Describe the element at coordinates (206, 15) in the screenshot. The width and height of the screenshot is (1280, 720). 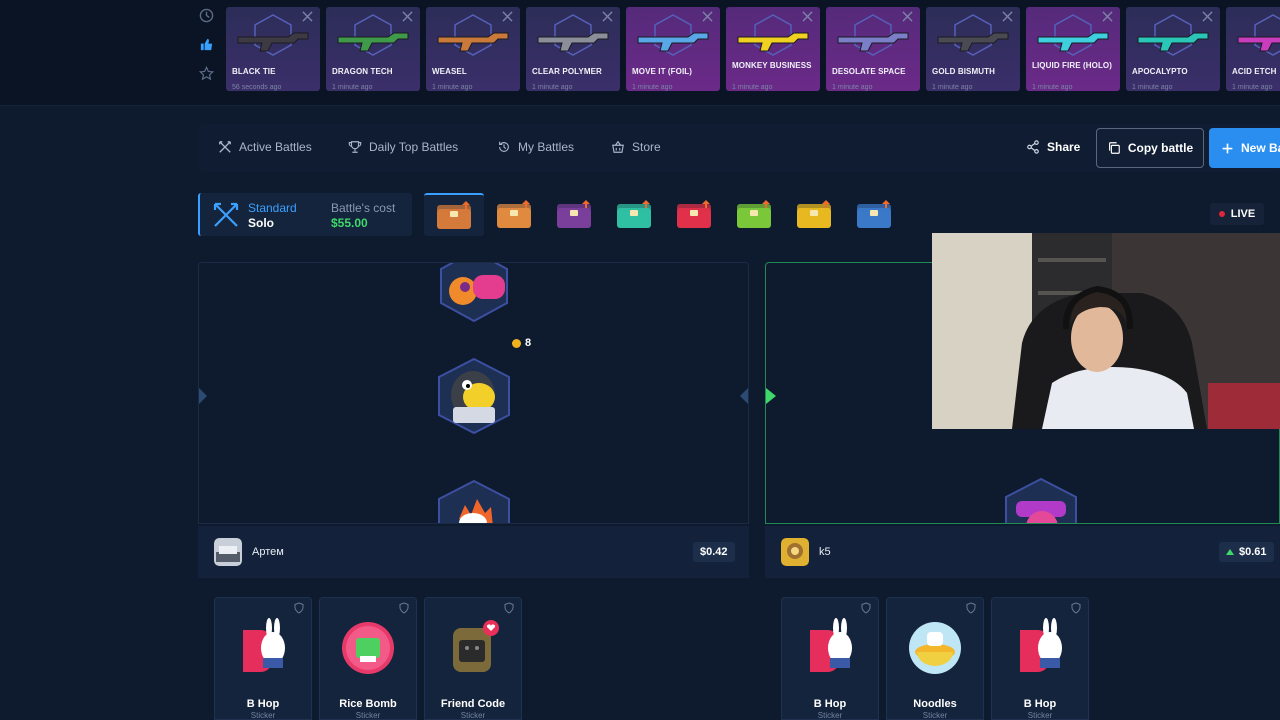
I see `clock-icon` at that location.